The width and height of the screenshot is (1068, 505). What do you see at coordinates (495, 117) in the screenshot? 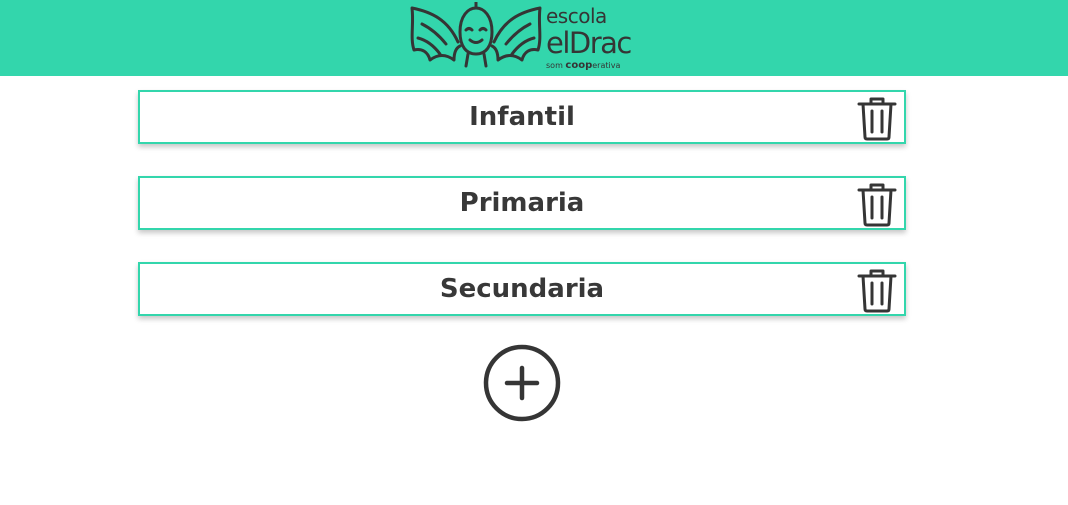
I see `stage-label: Infantil` at bounding box center [495, 117].